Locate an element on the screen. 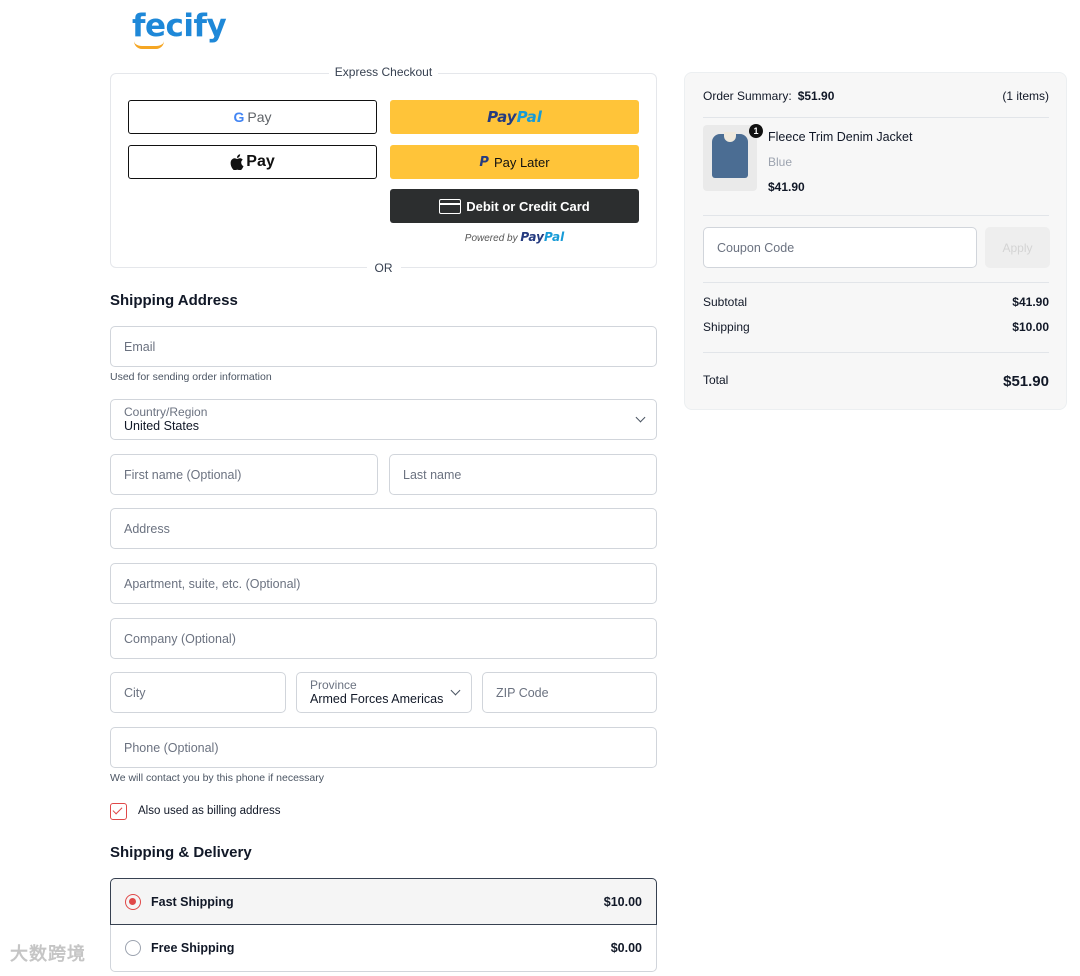  radio-unselected-icon is located at coordinates (133, 948).